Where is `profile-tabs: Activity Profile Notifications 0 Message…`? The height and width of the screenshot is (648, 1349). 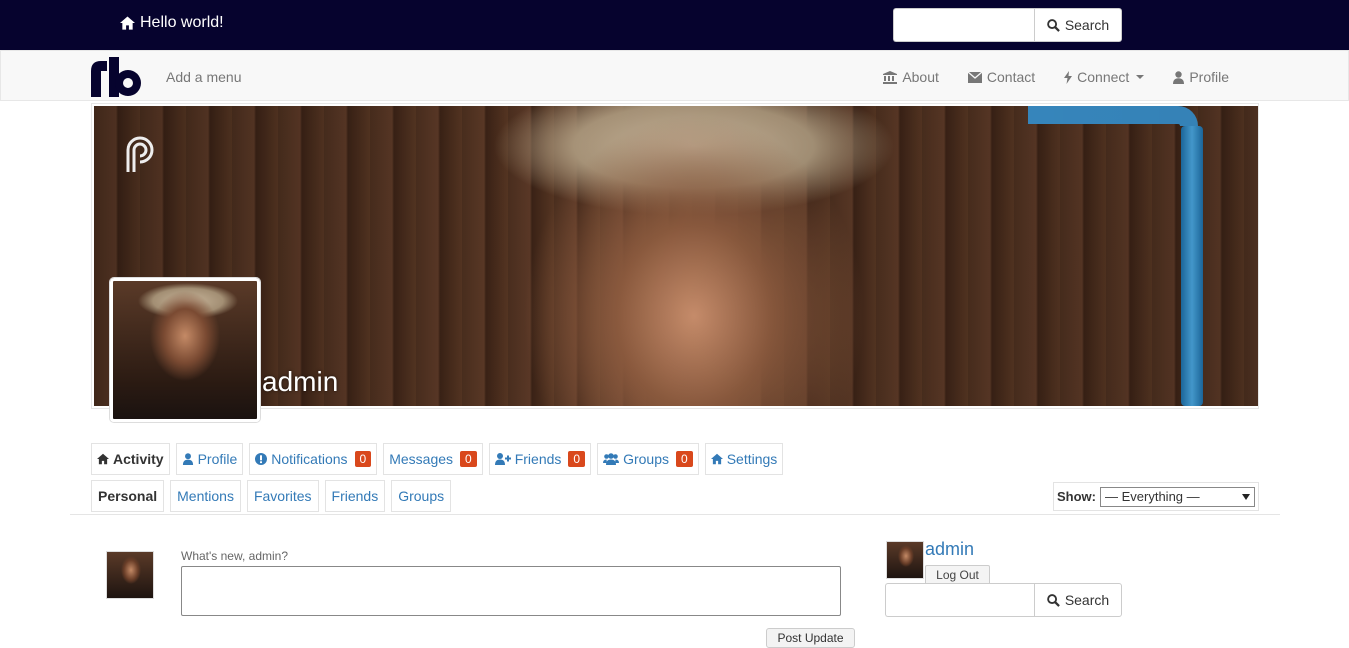 profile-tabs: Activity Profile Notifications 0 Message… is located at coordinates (437, 459).